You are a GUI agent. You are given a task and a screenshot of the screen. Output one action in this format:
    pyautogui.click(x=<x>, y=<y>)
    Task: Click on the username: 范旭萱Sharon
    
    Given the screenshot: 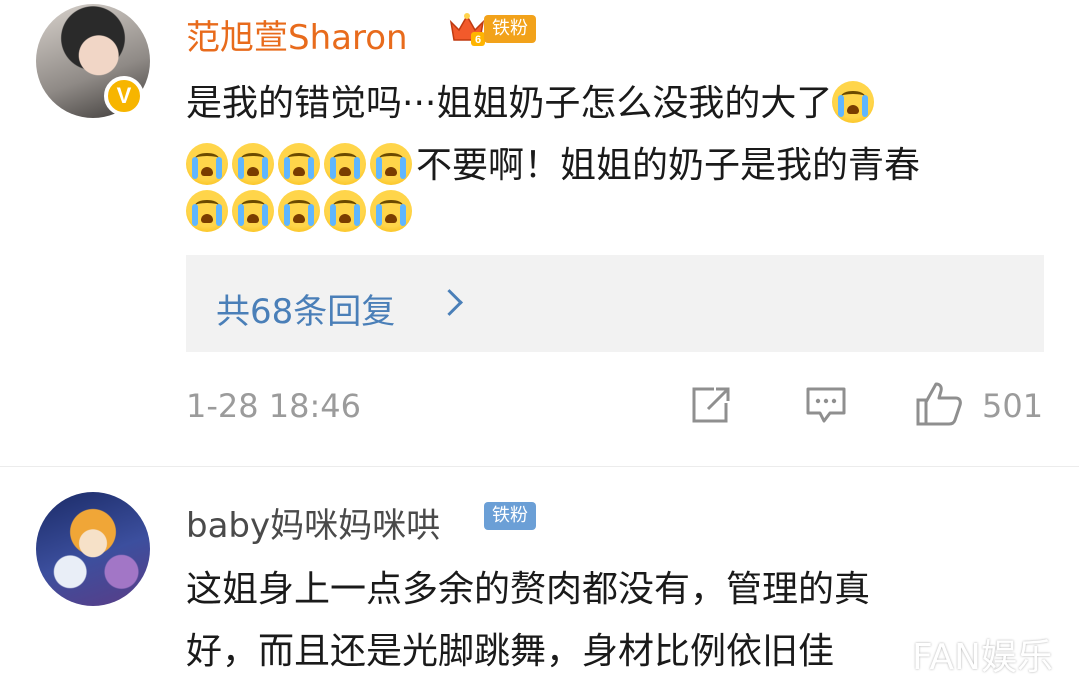 What is the action you would take?
    pyautogui.click(x=297, y=34)
    